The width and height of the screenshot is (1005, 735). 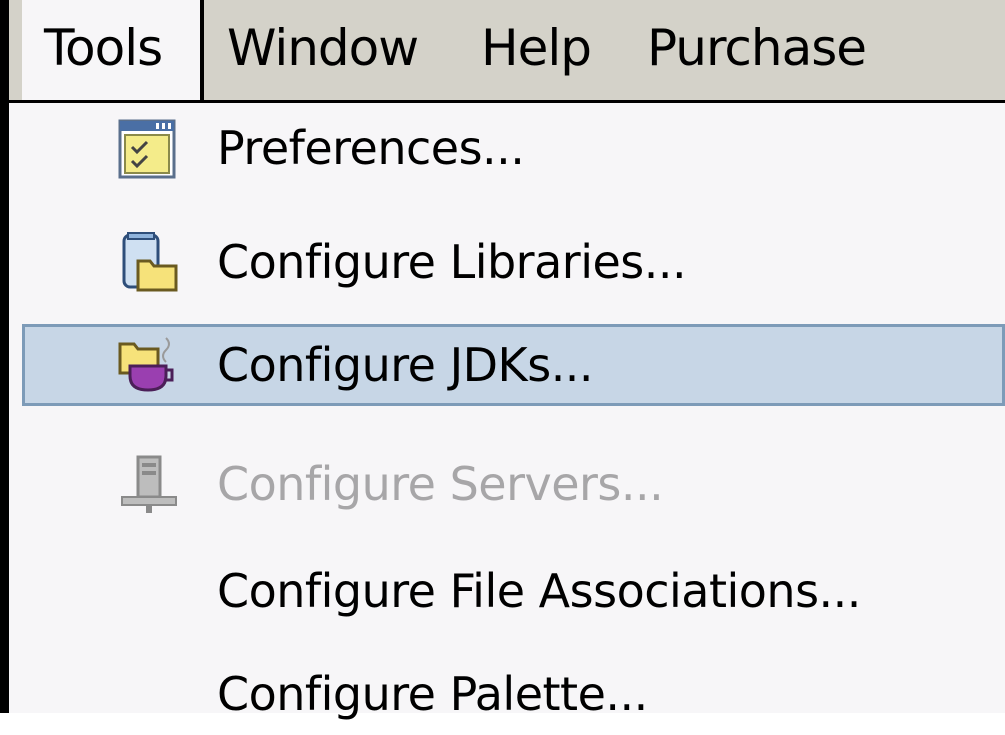 I want to click on window-left-edge, so click(x=4, y=356).